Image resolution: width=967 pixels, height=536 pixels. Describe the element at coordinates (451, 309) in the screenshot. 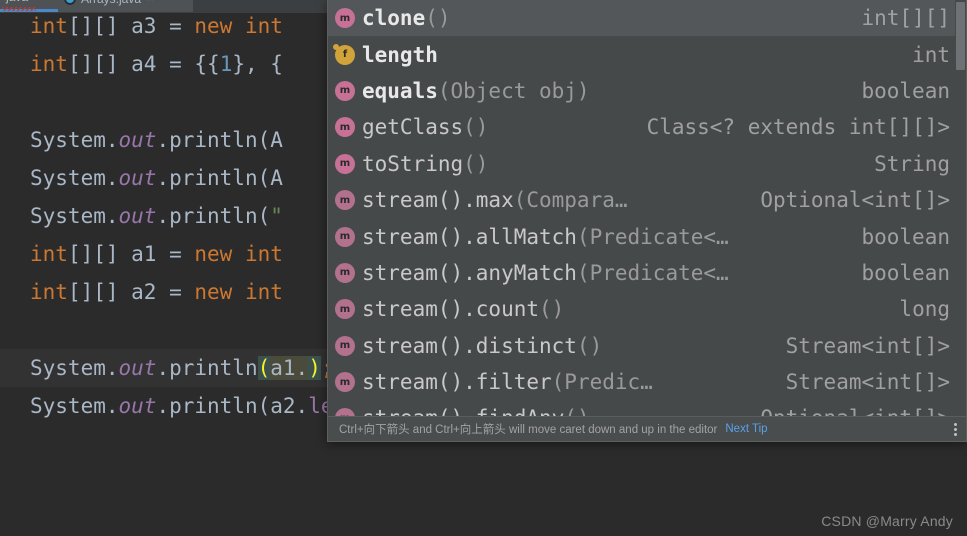

I see `completion-item-name: stream().count` at that location.